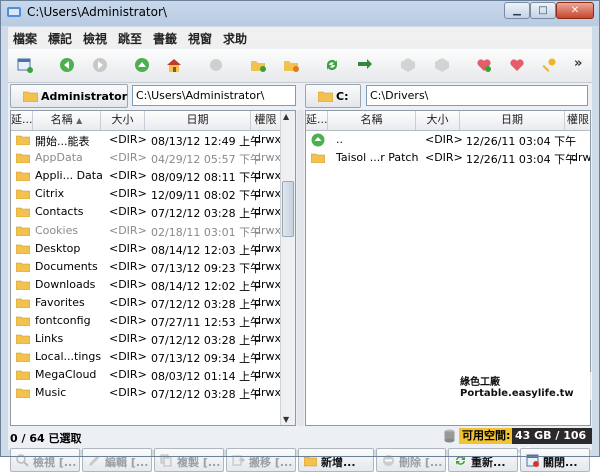 The width and height of the screenshot is (600, 476). Describe the element at coordinates (100, 65) in the screenshot. I see `forward-icon` at that location.